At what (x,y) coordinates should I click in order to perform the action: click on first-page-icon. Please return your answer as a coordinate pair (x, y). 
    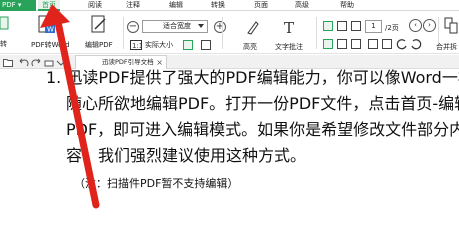
    Looking at the image, I should click on (373, 44).